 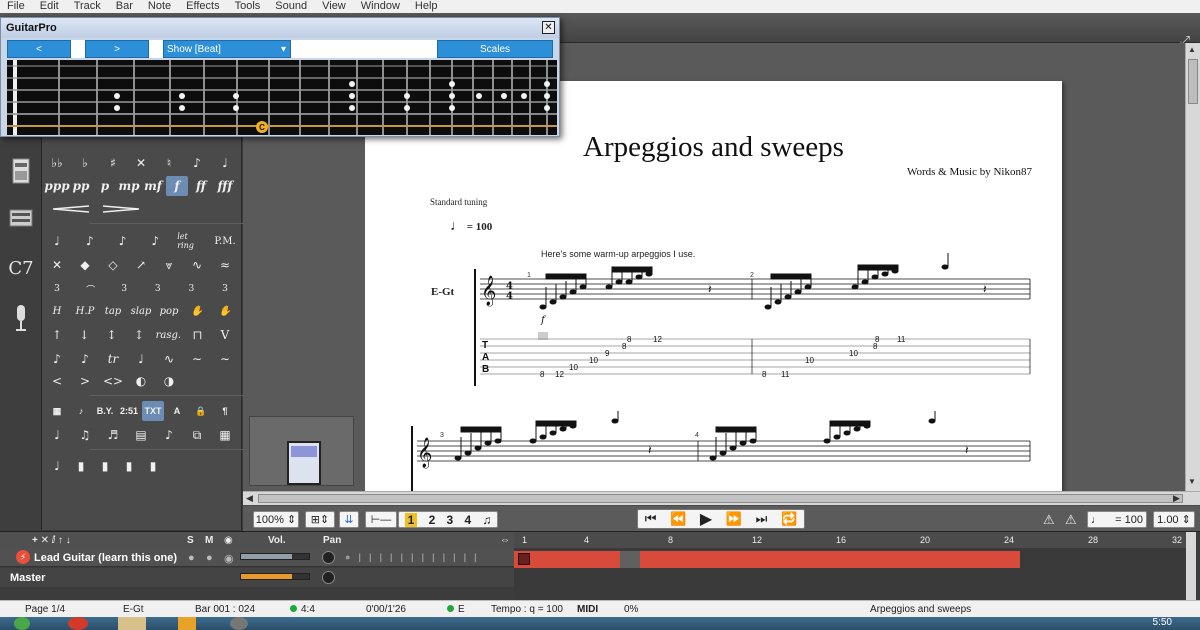 I want to click on dynamic-ff-button: ff, so click(x=201, y=186).